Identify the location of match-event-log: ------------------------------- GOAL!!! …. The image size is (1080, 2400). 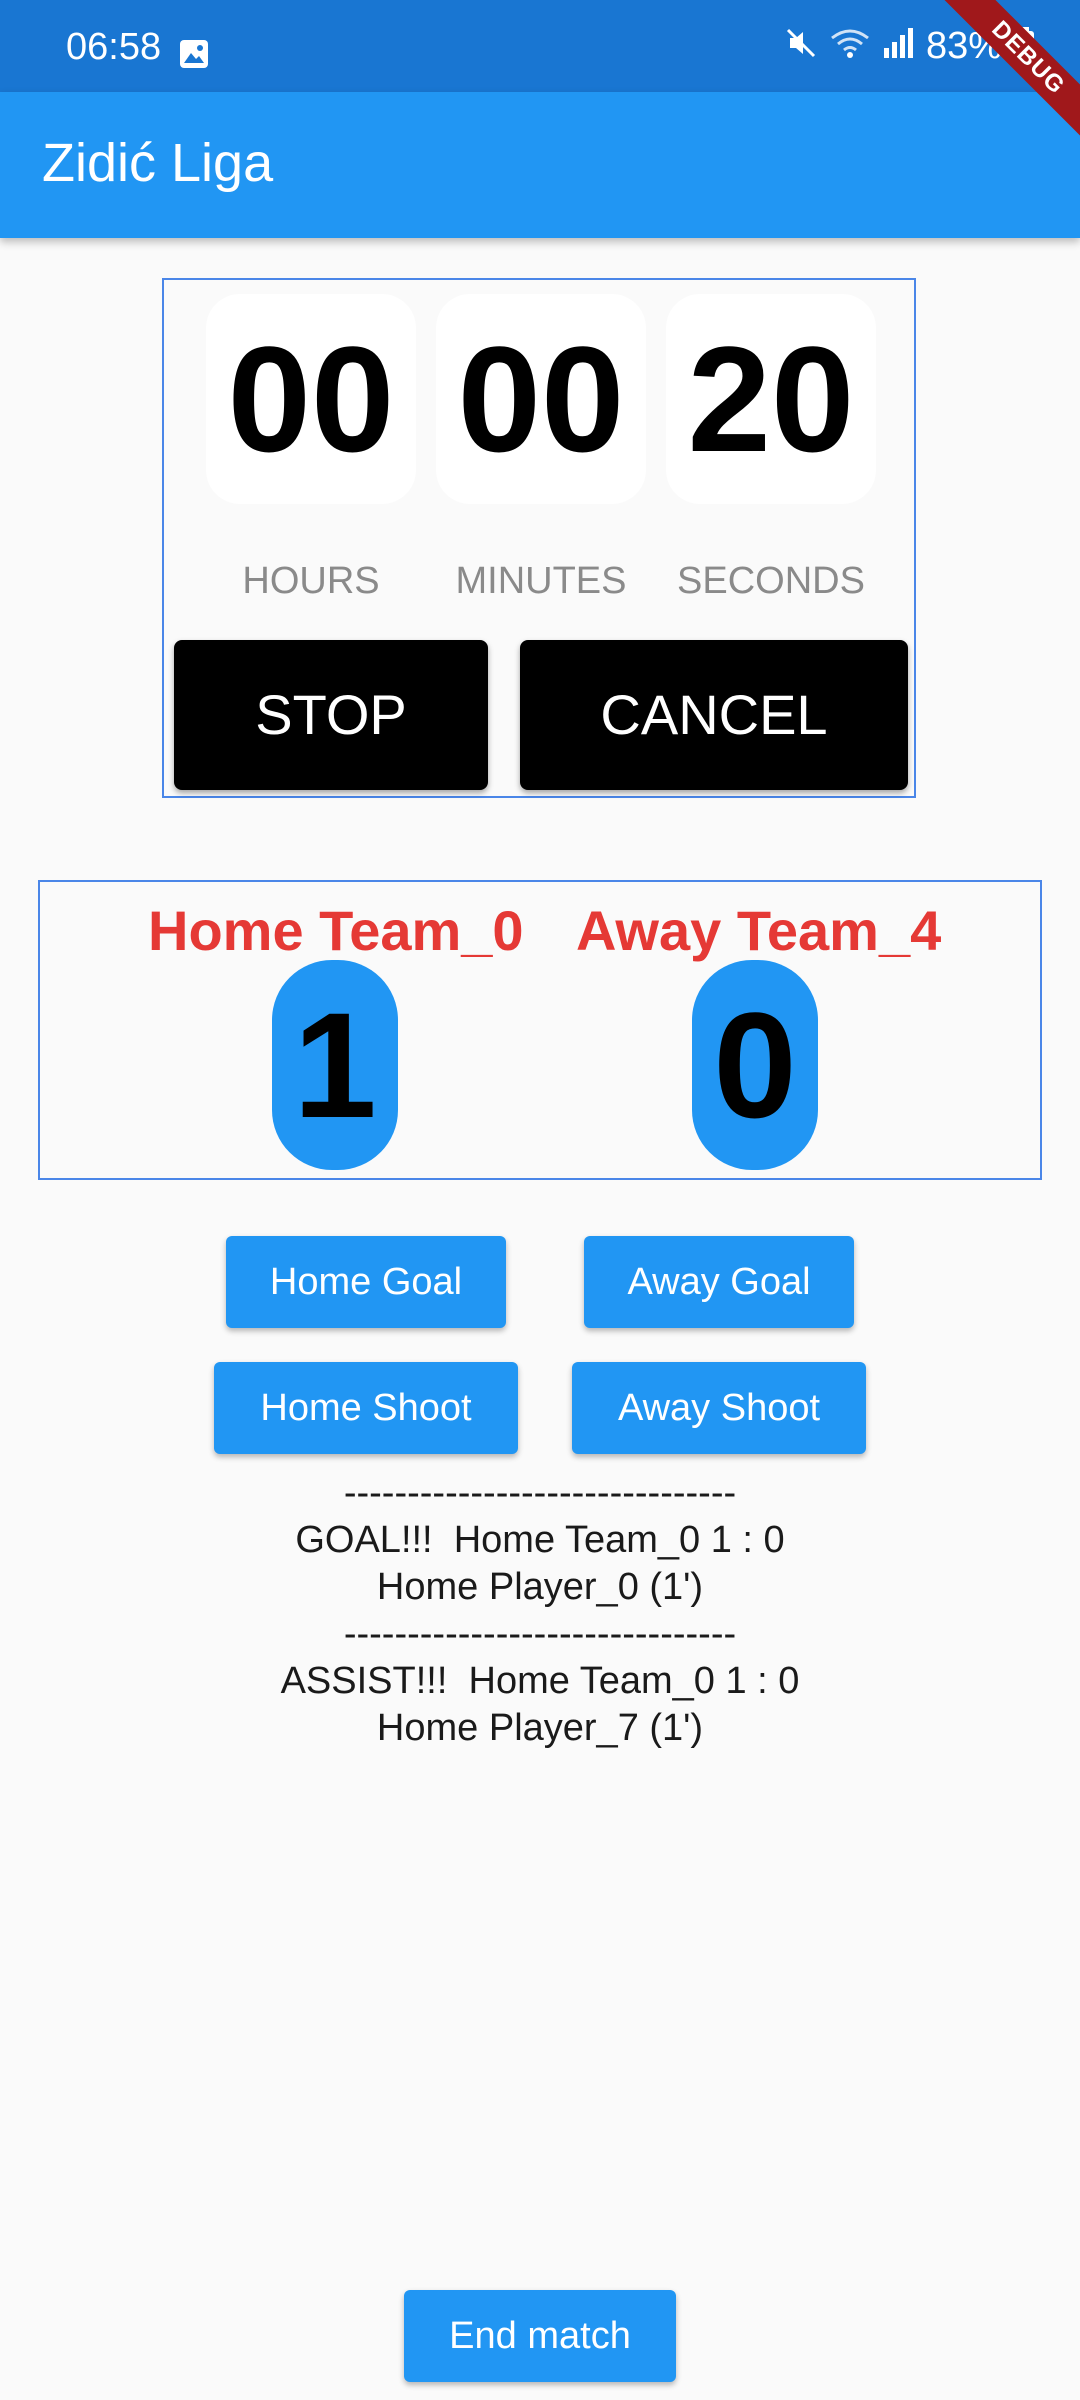
(540, 1611).